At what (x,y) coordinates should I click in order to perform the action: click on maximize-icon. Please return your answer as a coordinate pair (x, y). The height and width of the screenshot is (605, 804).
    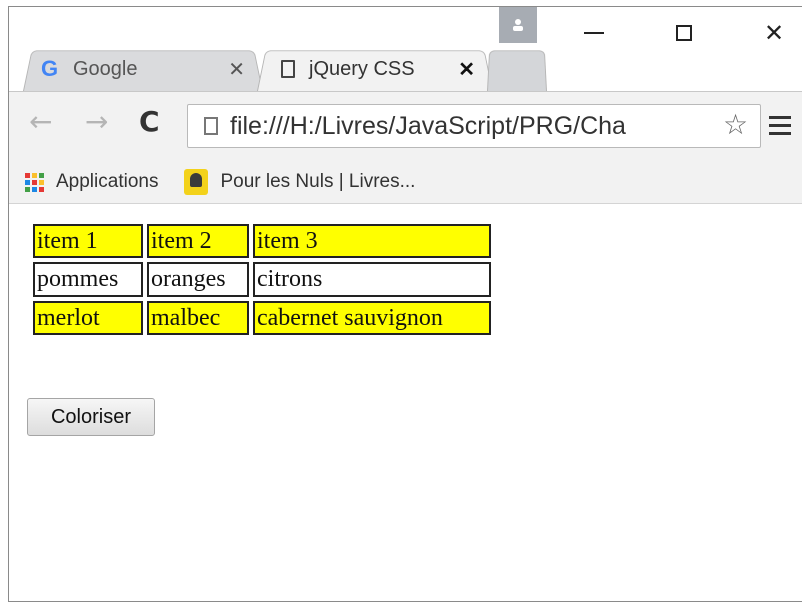
    Looking at the image, I should click on (684, 33).